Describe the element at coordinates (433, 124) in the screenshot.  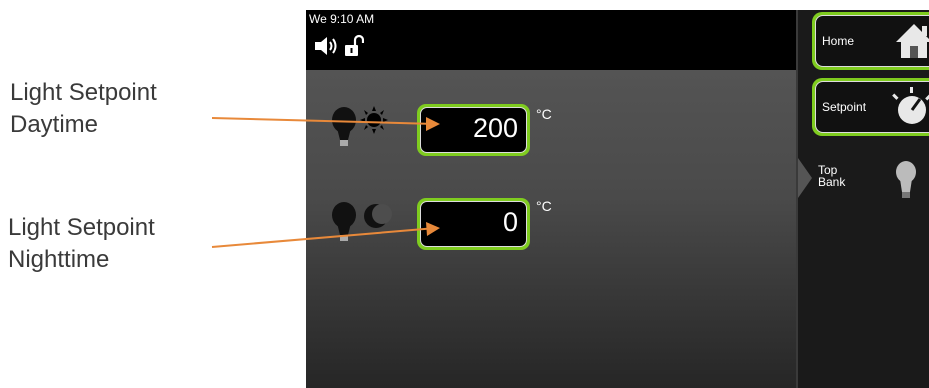
I see `daytime-arrow-head` at that location.